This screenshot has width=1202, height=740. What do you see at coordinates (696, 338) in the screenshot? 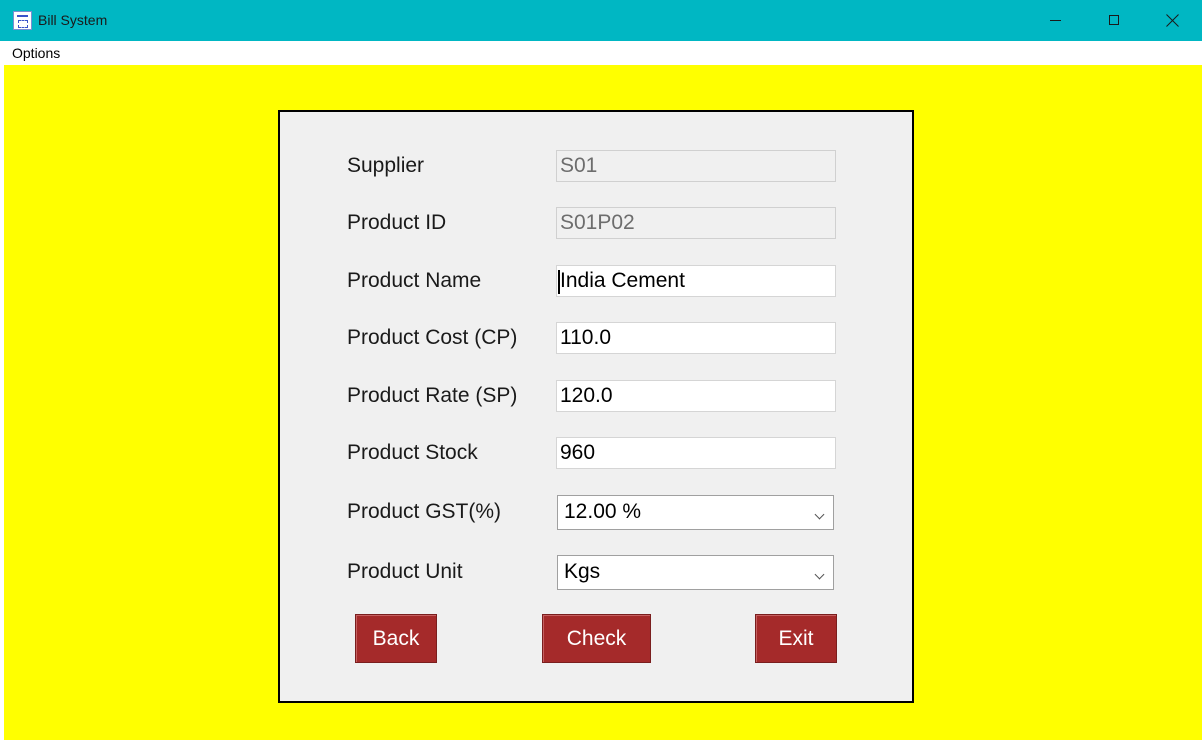
I see `product-cost-field: 110.0` at bounding box center [696, 338].